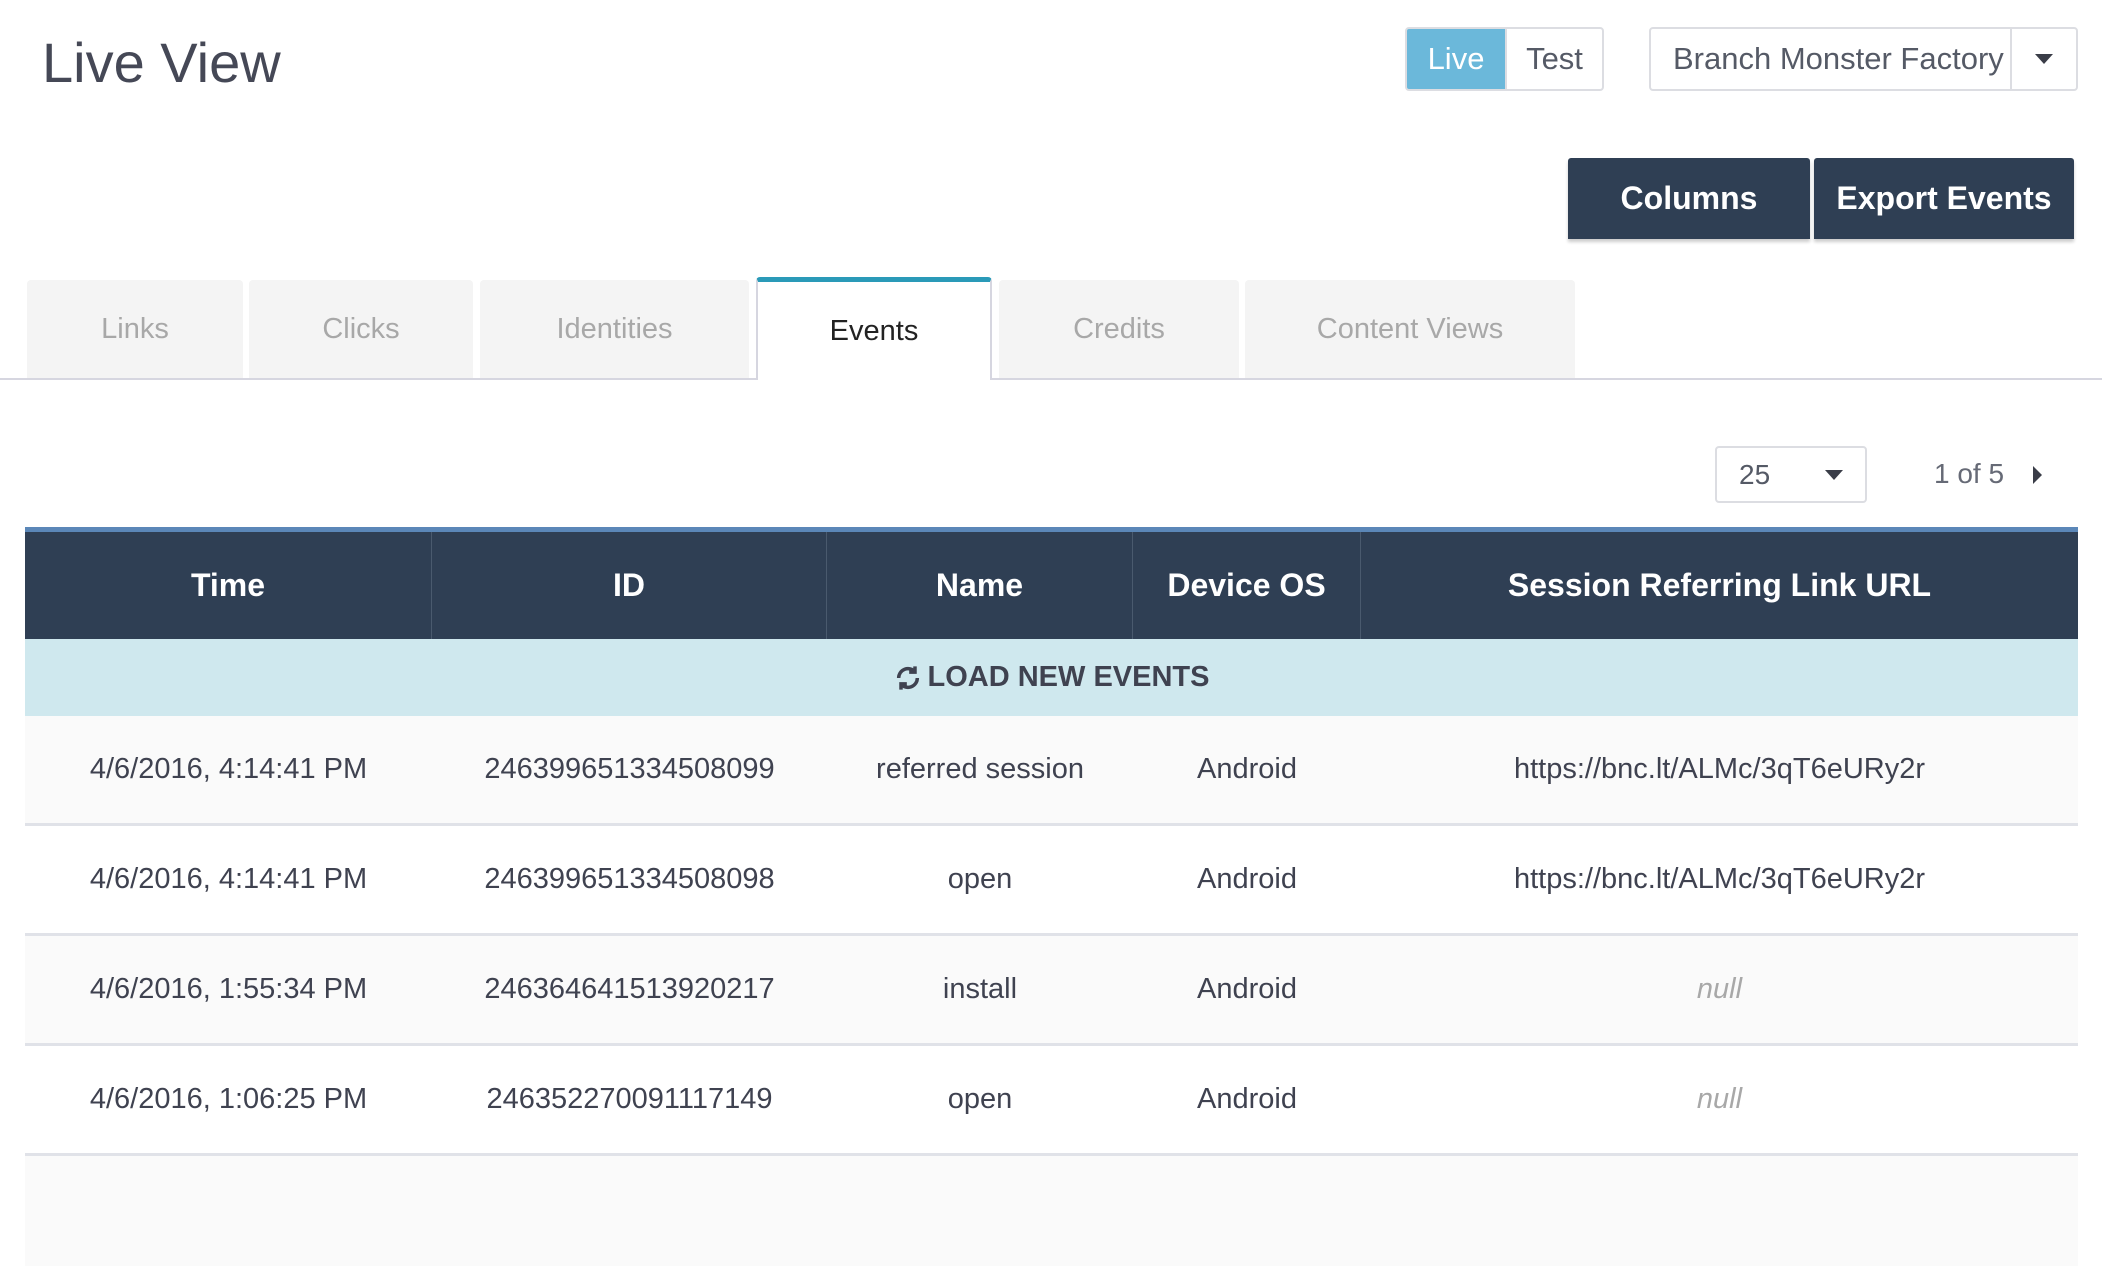 Image resolution: width=2102 pixels, height=1266 pixels. Describe the element at coordinates (907, 677) in the screenshot. I see `refresh-icon` at that location.